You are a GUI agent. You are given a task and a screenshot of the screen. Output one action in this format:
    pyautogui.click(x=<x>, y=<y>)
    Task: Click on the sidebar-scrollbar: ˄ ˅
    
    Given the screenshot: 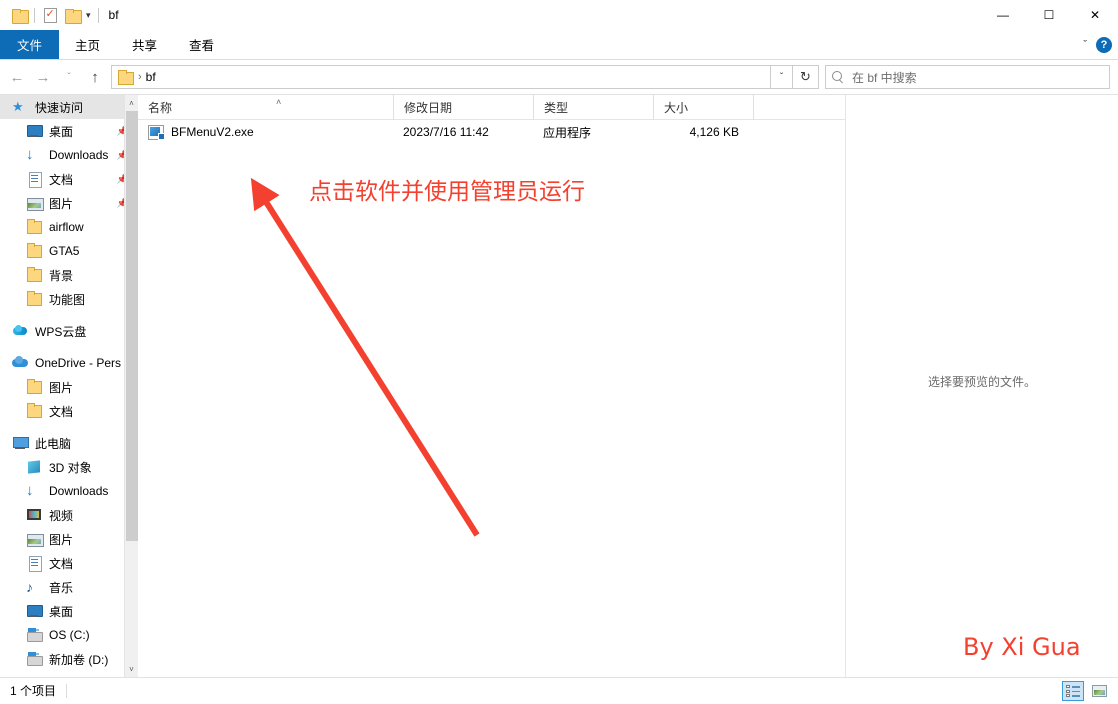 What is the action you would take?
    pyautogui.click(x=131, y=386)
    